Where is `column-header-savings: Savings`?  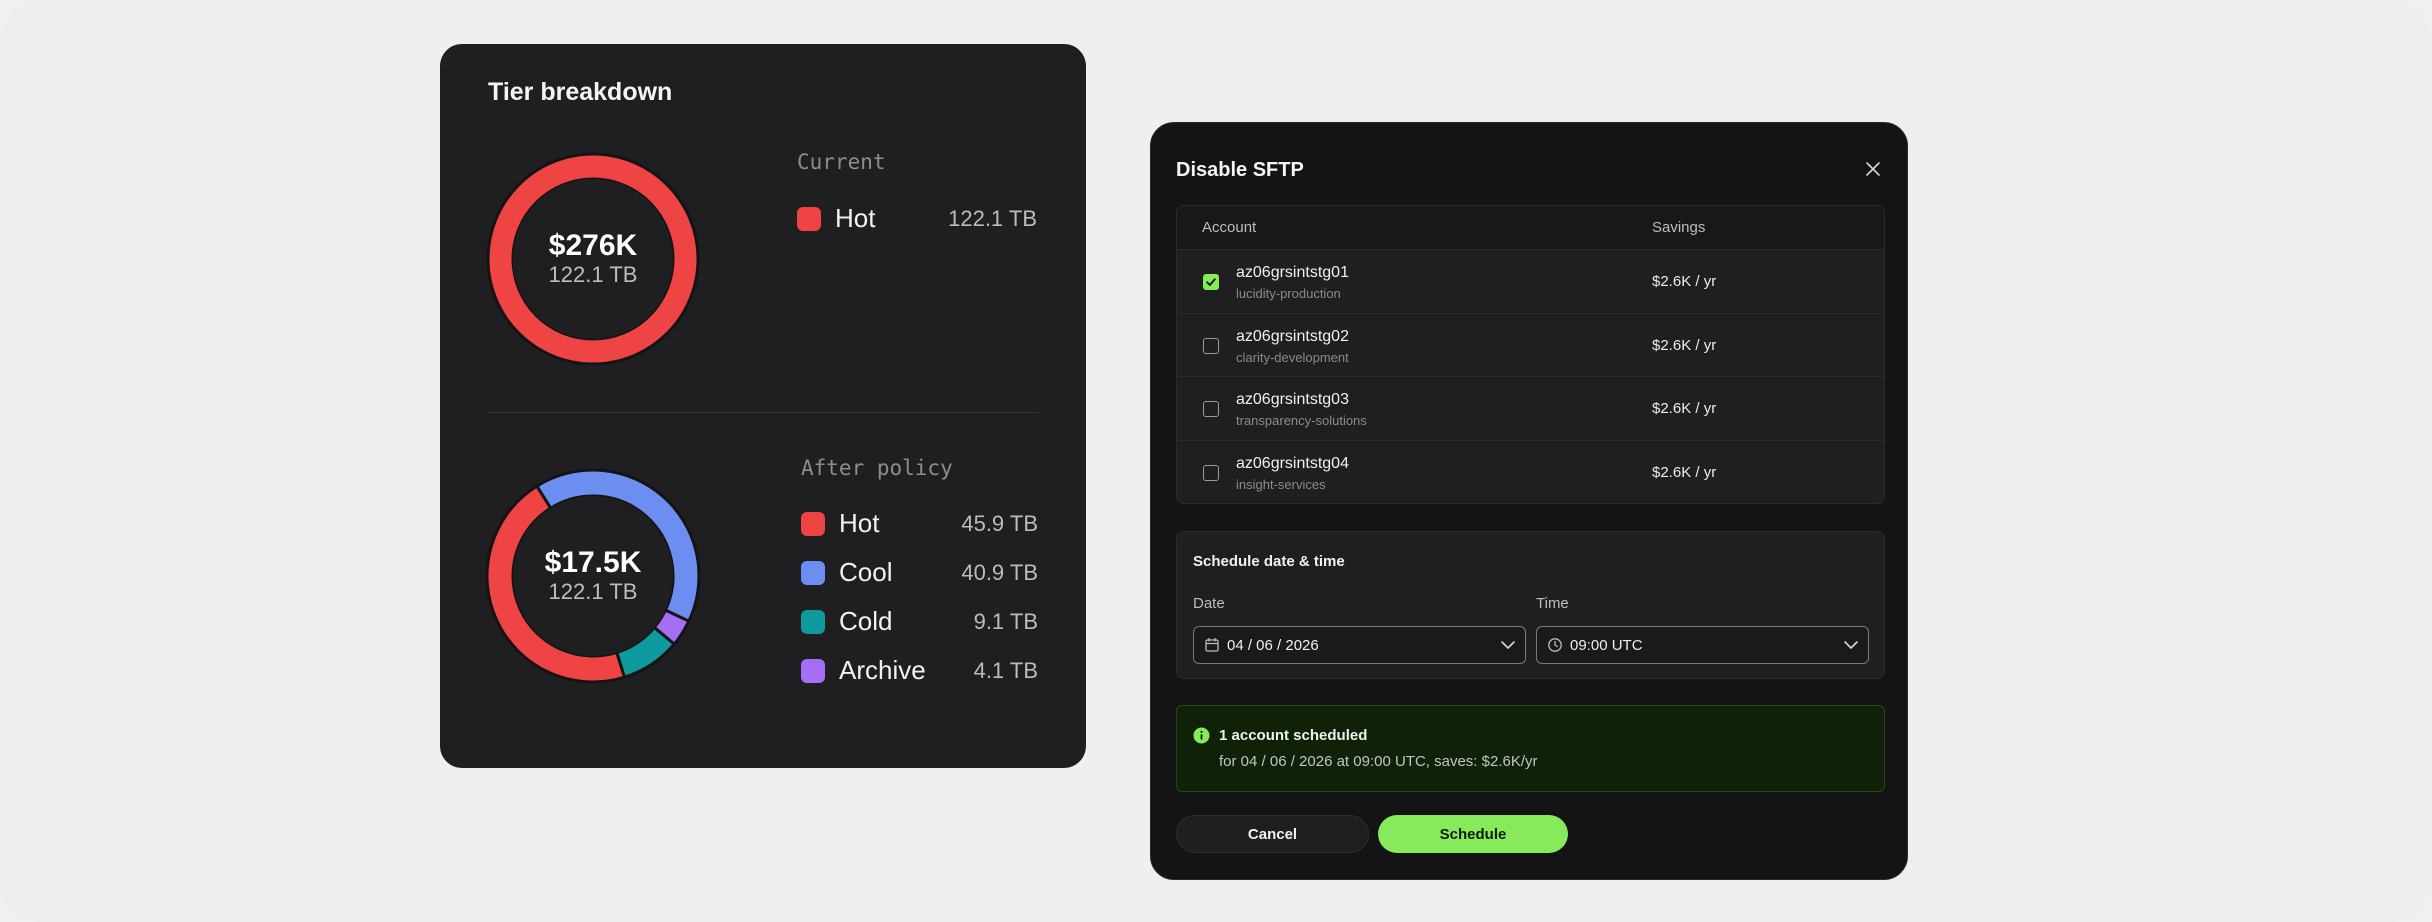 column-header-savings: Savings is located at coordinates (1679, 227).